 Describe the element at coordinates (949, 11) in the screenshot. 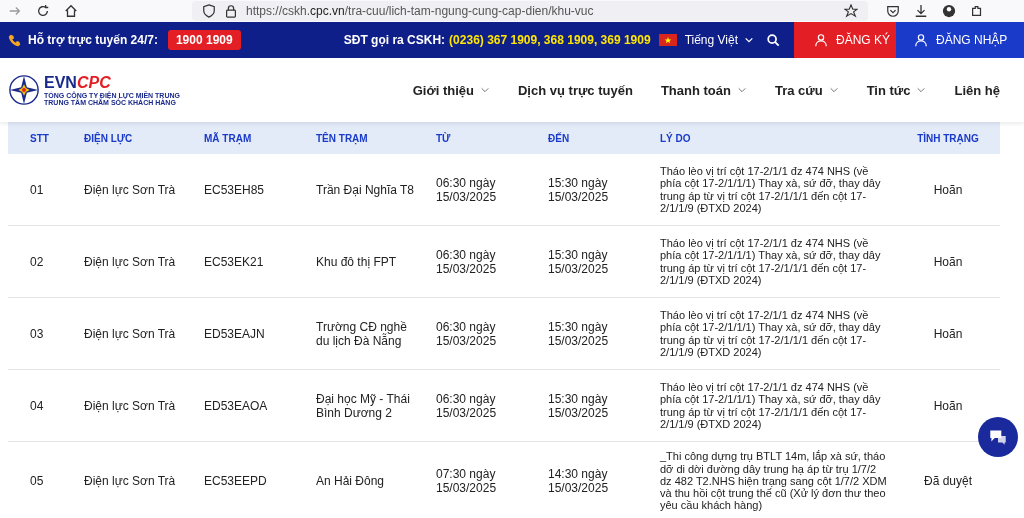

I see `account-icon` at that location.